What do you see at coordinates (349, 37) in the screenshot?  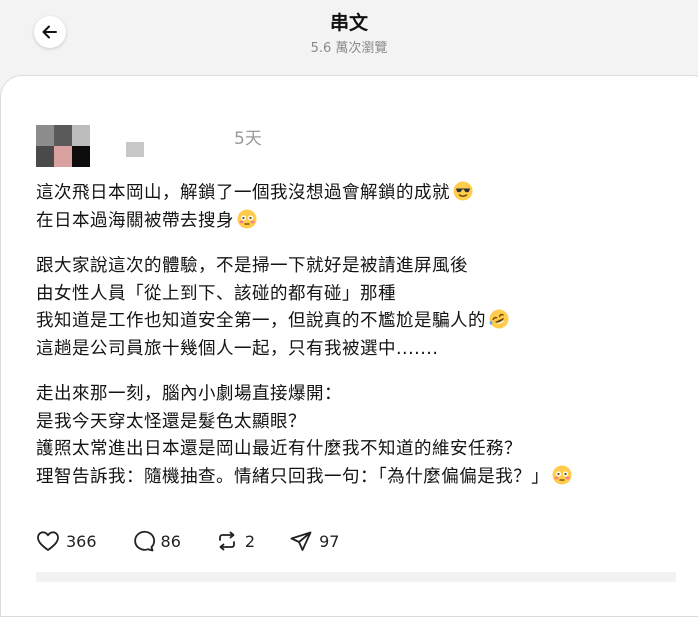 I see `top-bar: 串文 5.6 萬次瀏覽` at bounding box center [349, 37].